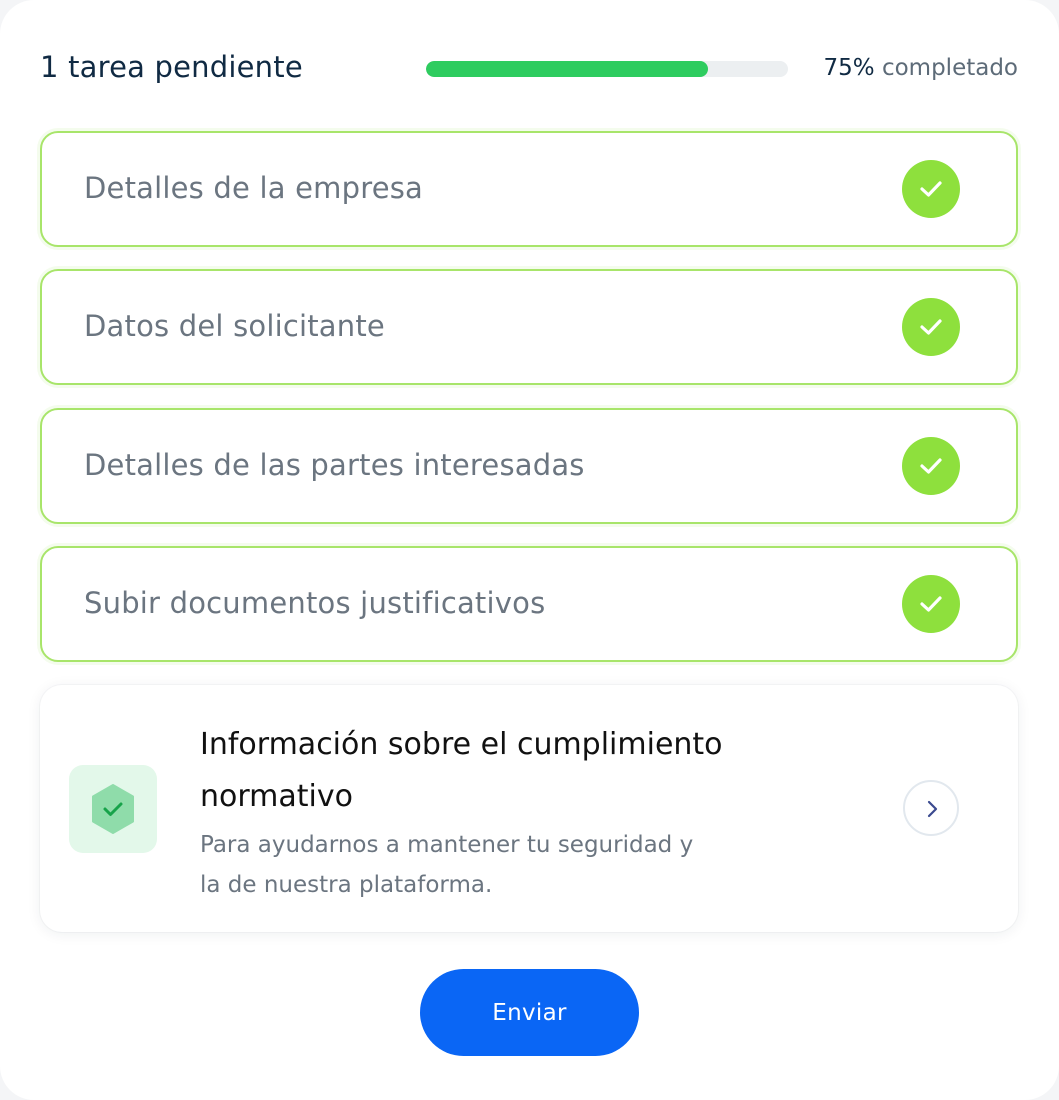 This screenshot has width=1059, height=1100. What do you see at coordinates (849, 68) in the screenshot?
I see `progress-percent: 75%` at bounding box center [849, 68].